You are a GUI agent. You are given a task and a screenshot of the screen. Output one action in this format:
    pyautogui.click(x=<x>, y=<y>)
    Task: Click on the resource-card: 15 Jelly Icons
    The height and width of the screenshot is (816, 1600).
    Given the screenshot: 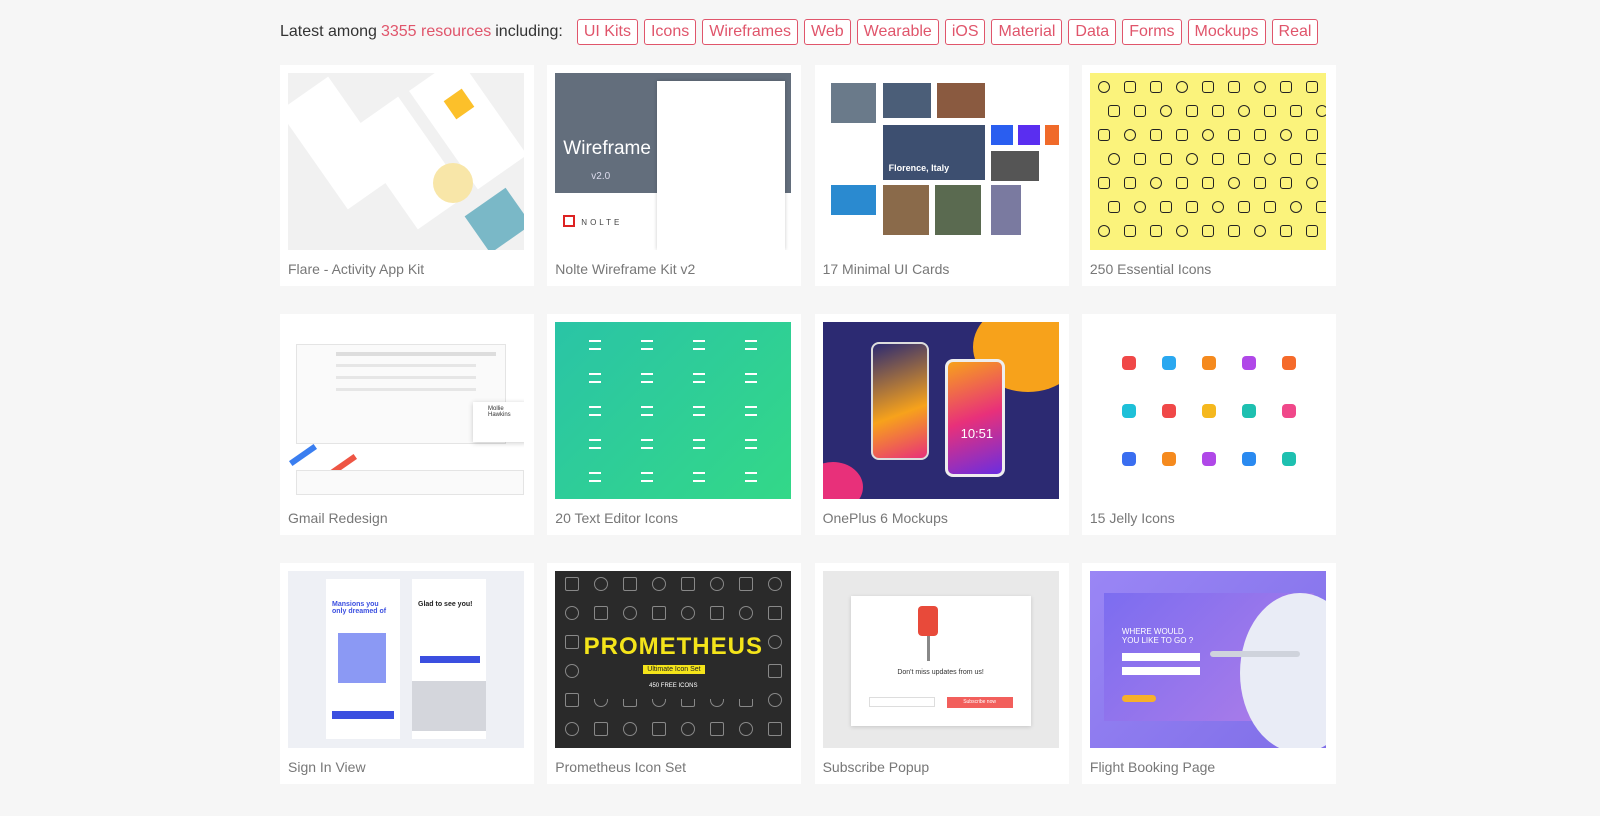 What is the action you would take?
    pyautogui.click(x=1208, y=424)
    